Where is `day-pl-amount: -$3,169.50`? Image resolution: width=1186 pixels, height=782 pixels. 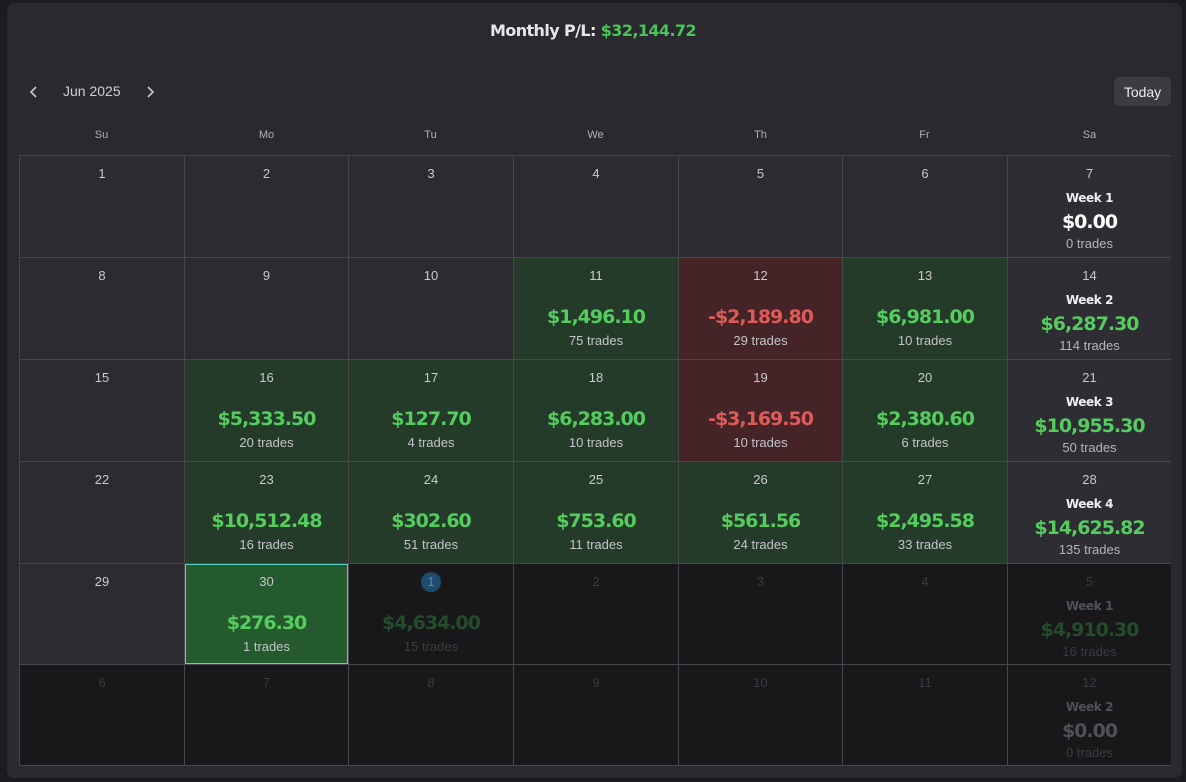 day-pl-amount: -$3,169.50 is located at coordinates (761, 419).